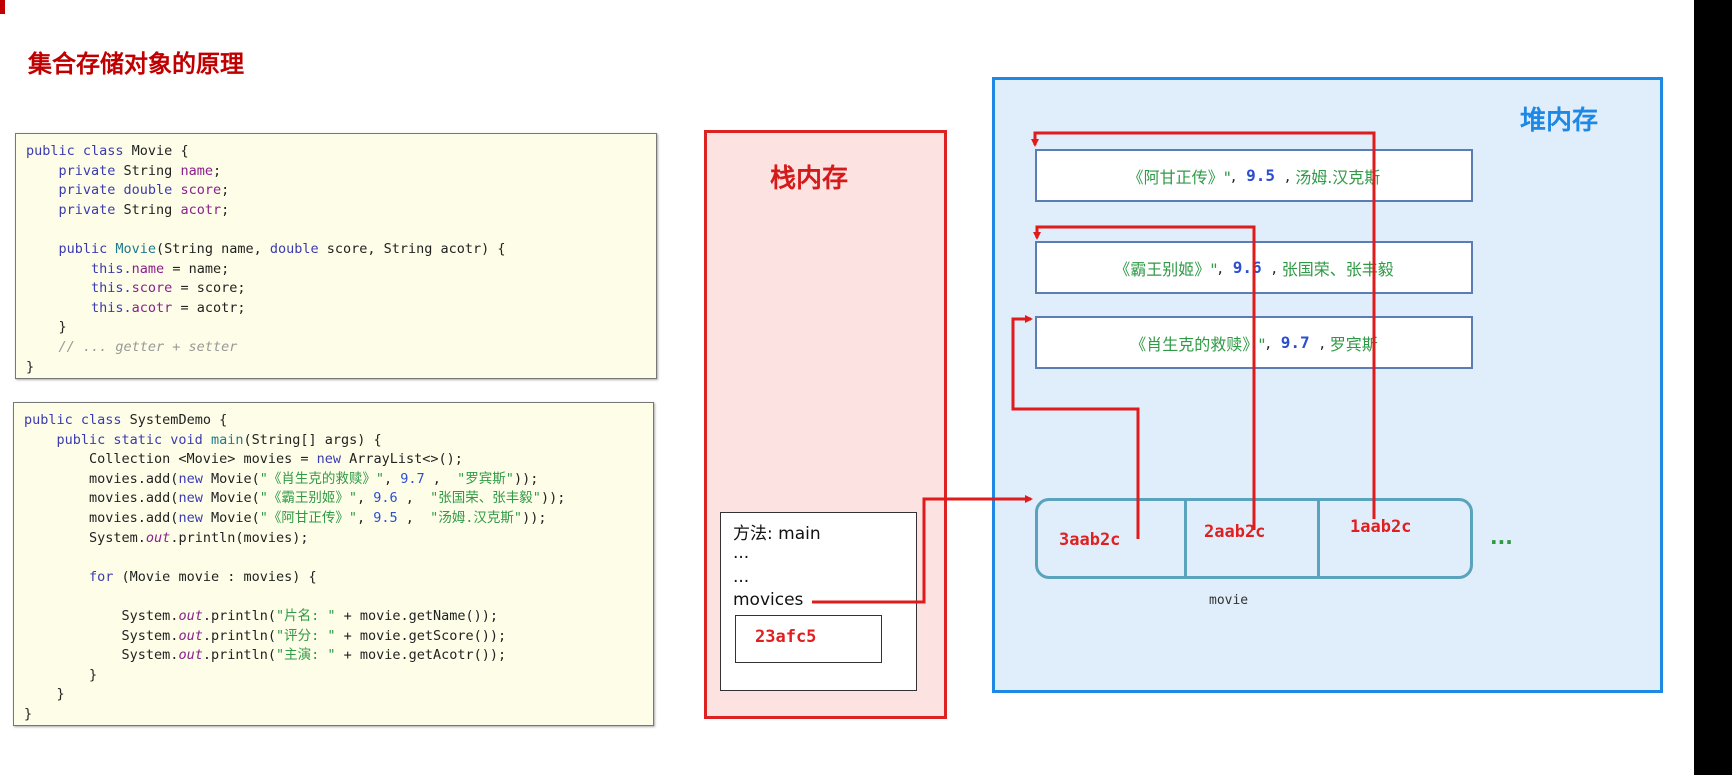 This screenshot has height=775, width=1732. What do you see at coordinates (1713, 387) in the screenshot?
I see `screen-edge` at bounding box center [1713, 387].